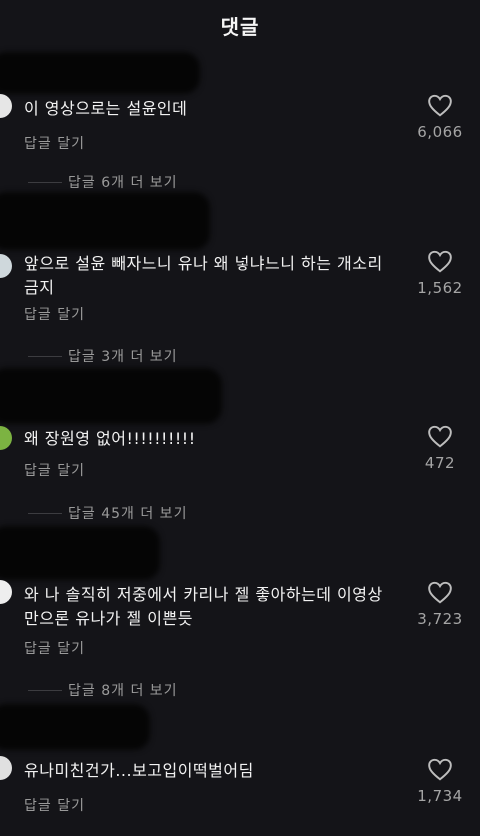 The height and width of the screenshot is (836, 480). I want to click on like-button: 3,723, so click(440, 604).